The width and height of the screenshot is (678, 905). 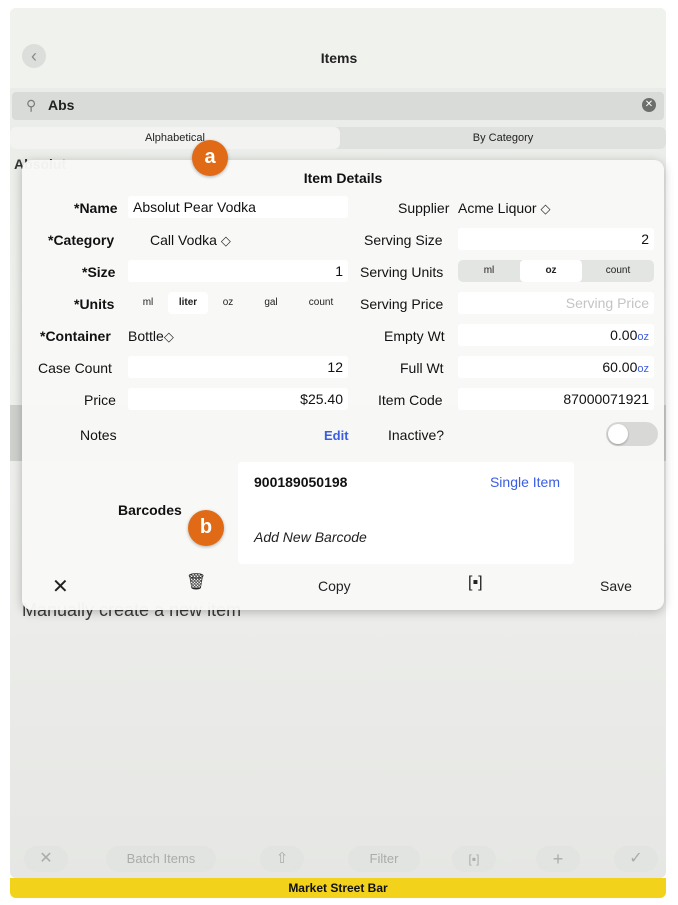 I want to click on unit-ml: ml, so click(x=148, y=303).